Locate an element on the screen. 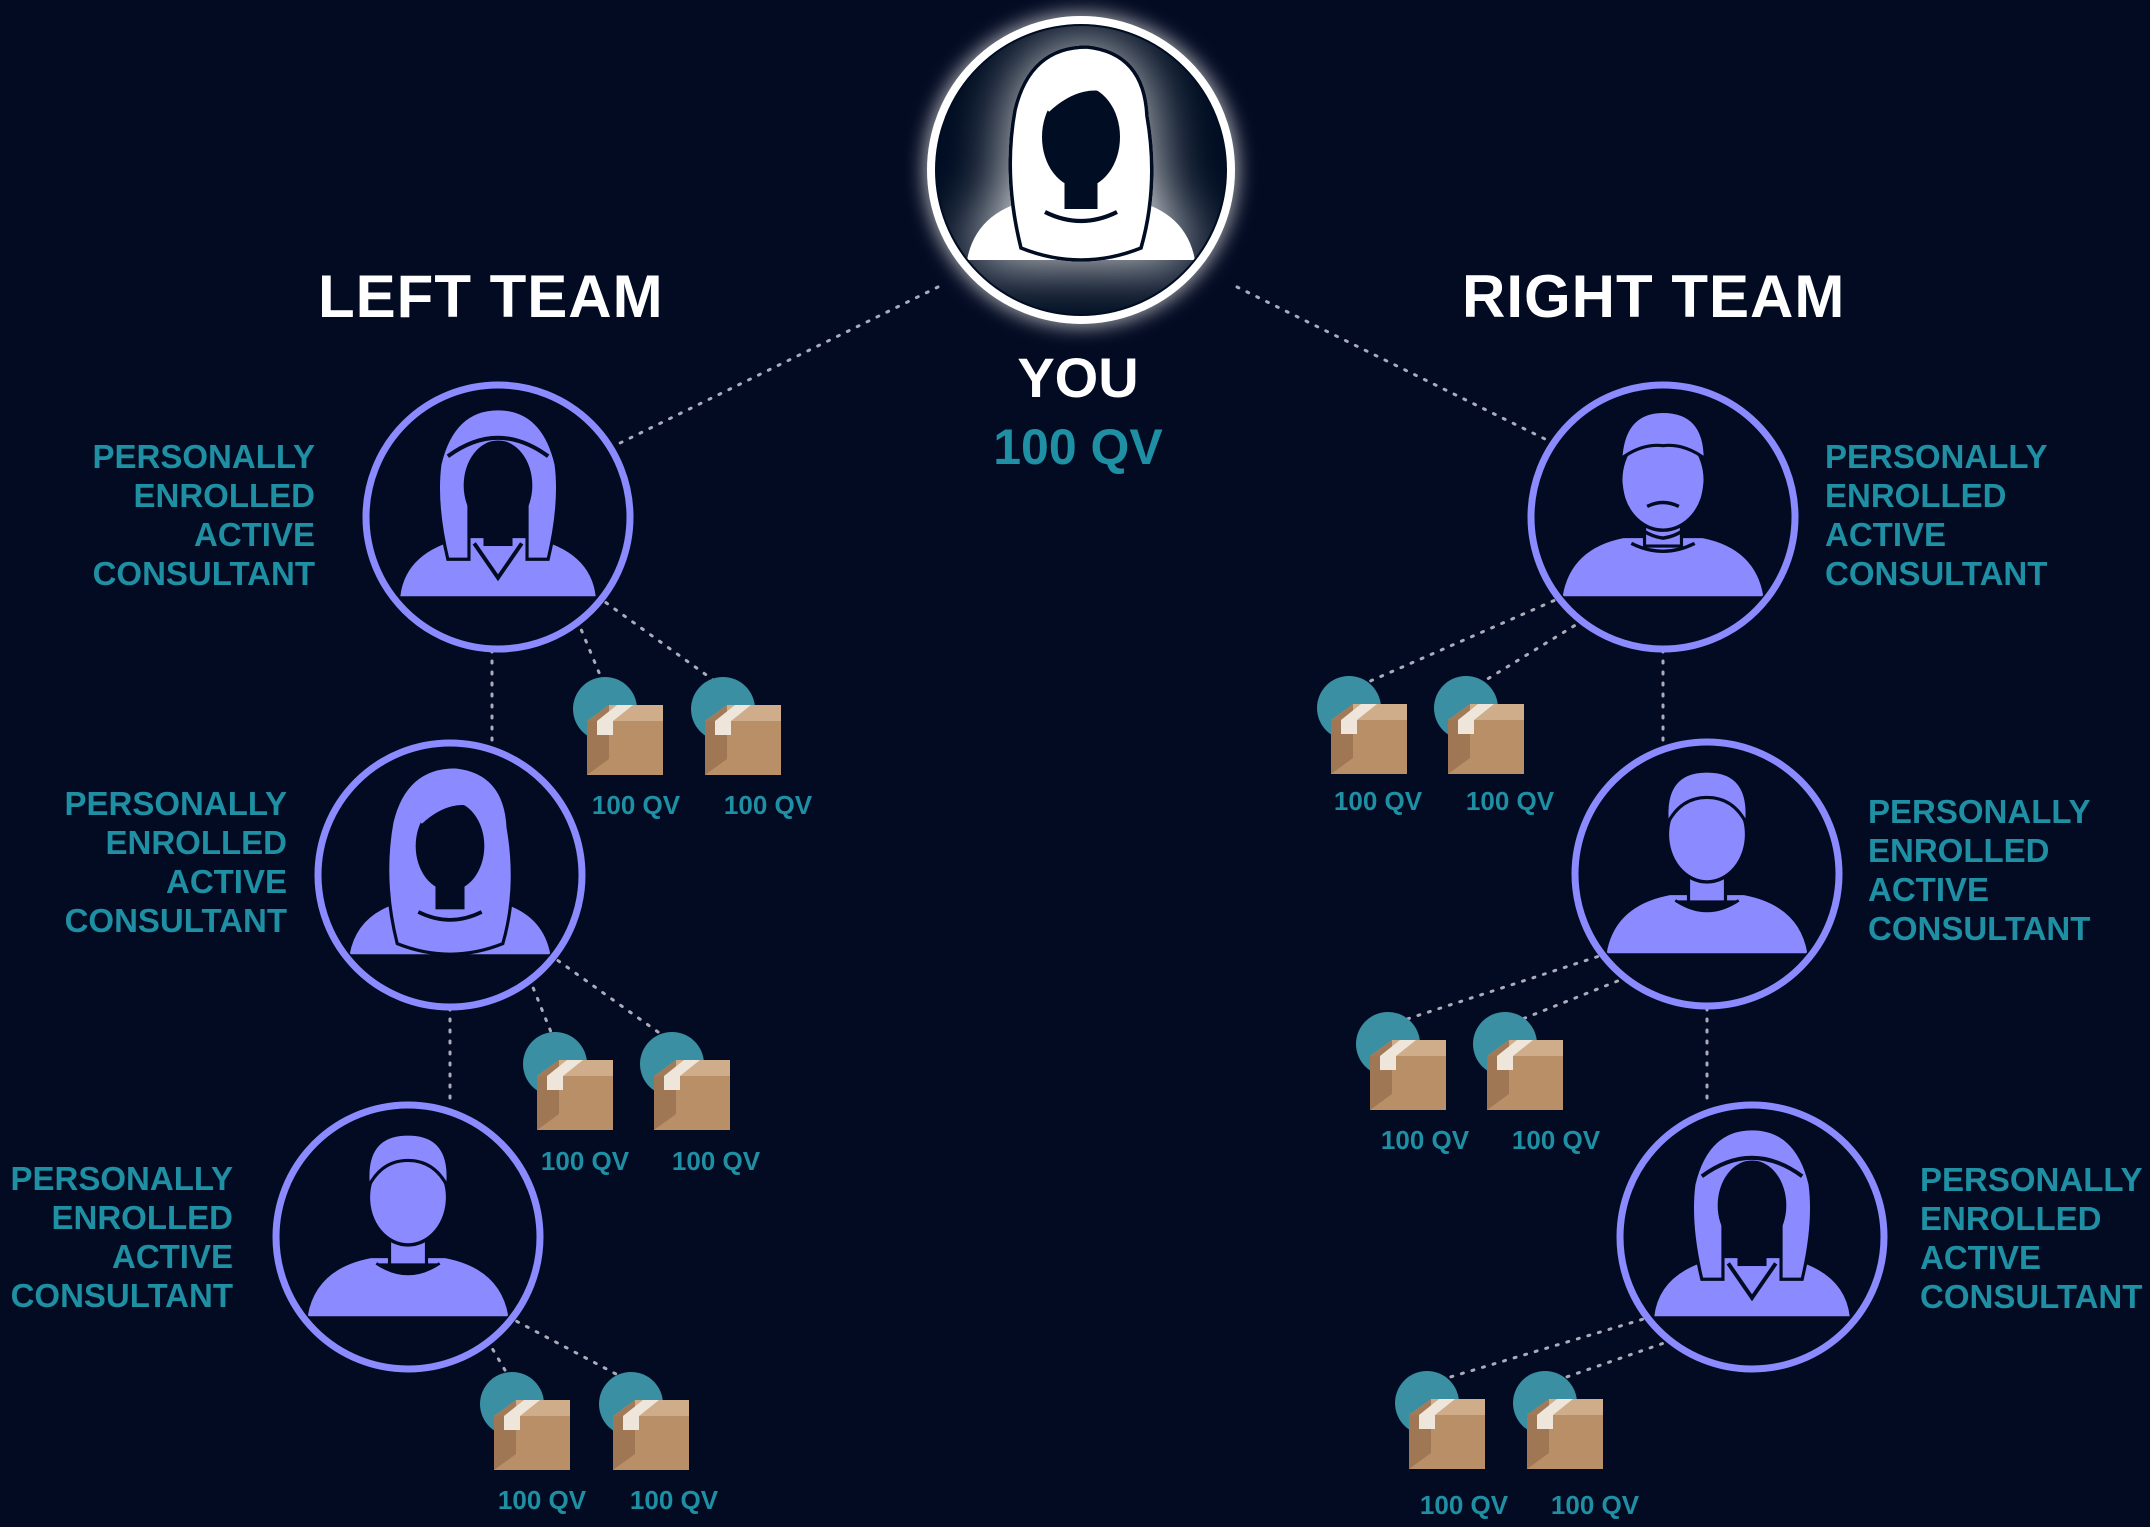 The height and width of the screenshot is (1527, 2150). left-member-3-avatar is located at coordinates (408, 1237).